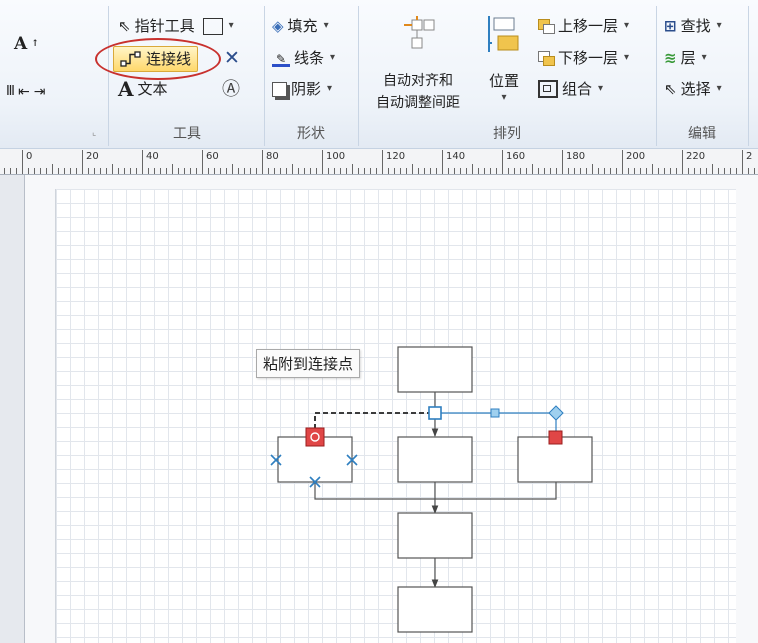  Describe the element at coordinates (26, 44) in the screenshot. I see `font-size-grow-button: A ↑` at that location.